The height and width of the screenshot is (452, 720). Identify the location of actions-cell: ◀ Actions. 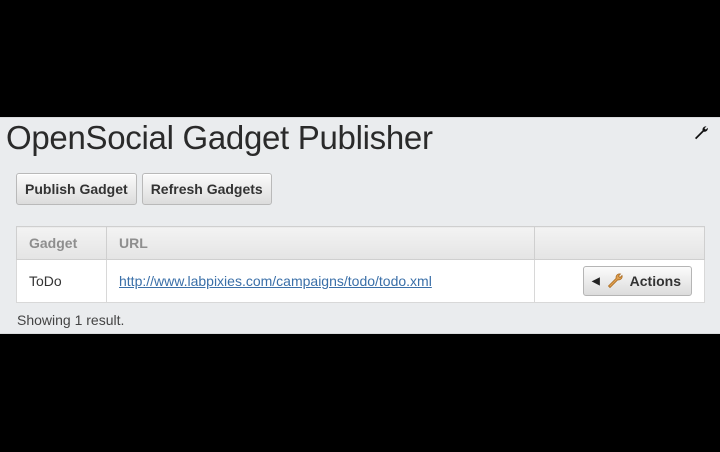
(619, 281).